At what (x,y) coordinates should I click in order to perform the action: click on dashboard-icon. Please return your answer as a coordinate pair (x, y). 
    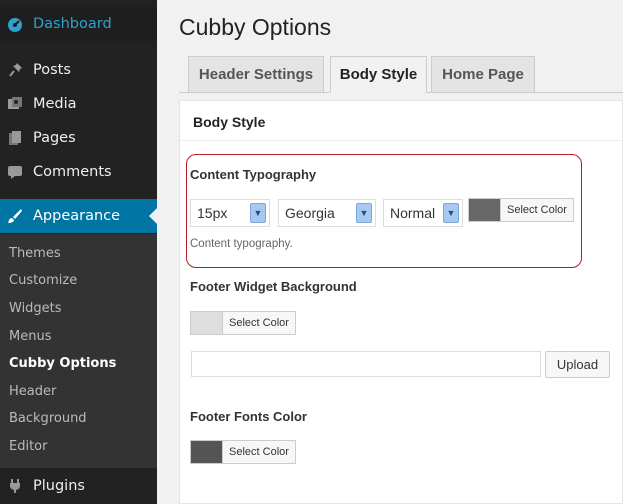
    Looking at the image, I should click on (15, 24).